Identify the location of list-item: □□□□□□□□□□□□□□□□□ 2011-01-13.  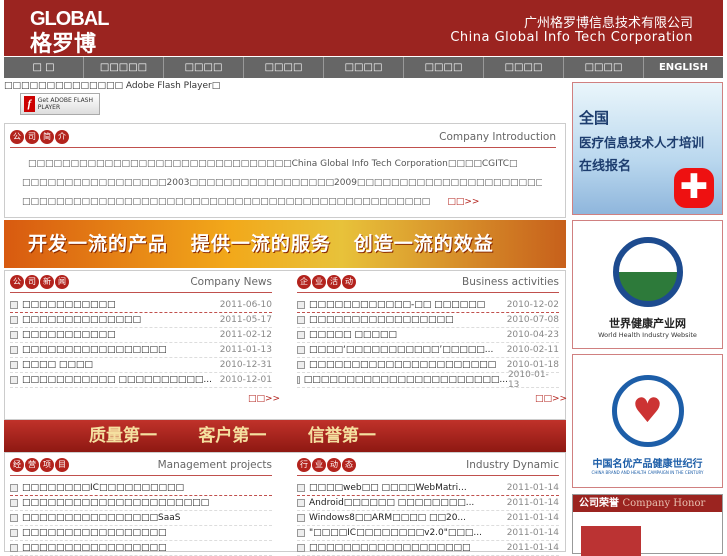
(141, 350).